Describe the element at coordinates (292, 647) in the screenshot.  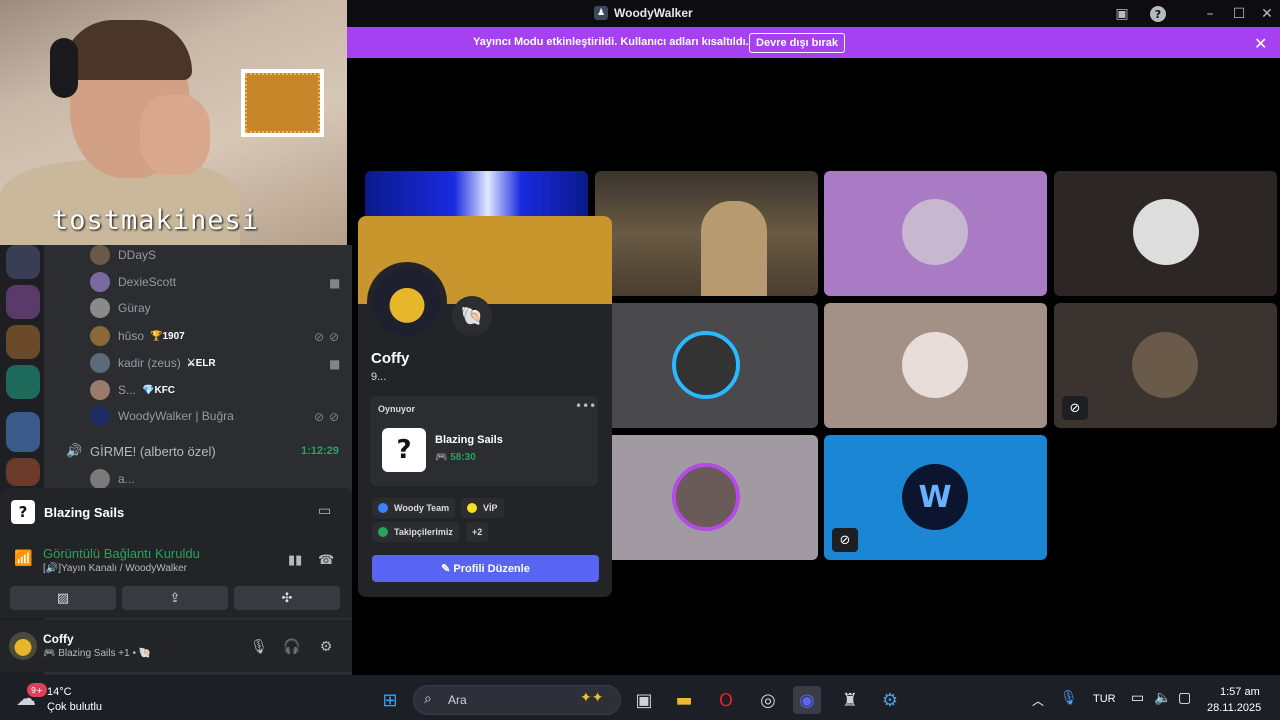
I see `headphones-icon: 🎧` at that location.